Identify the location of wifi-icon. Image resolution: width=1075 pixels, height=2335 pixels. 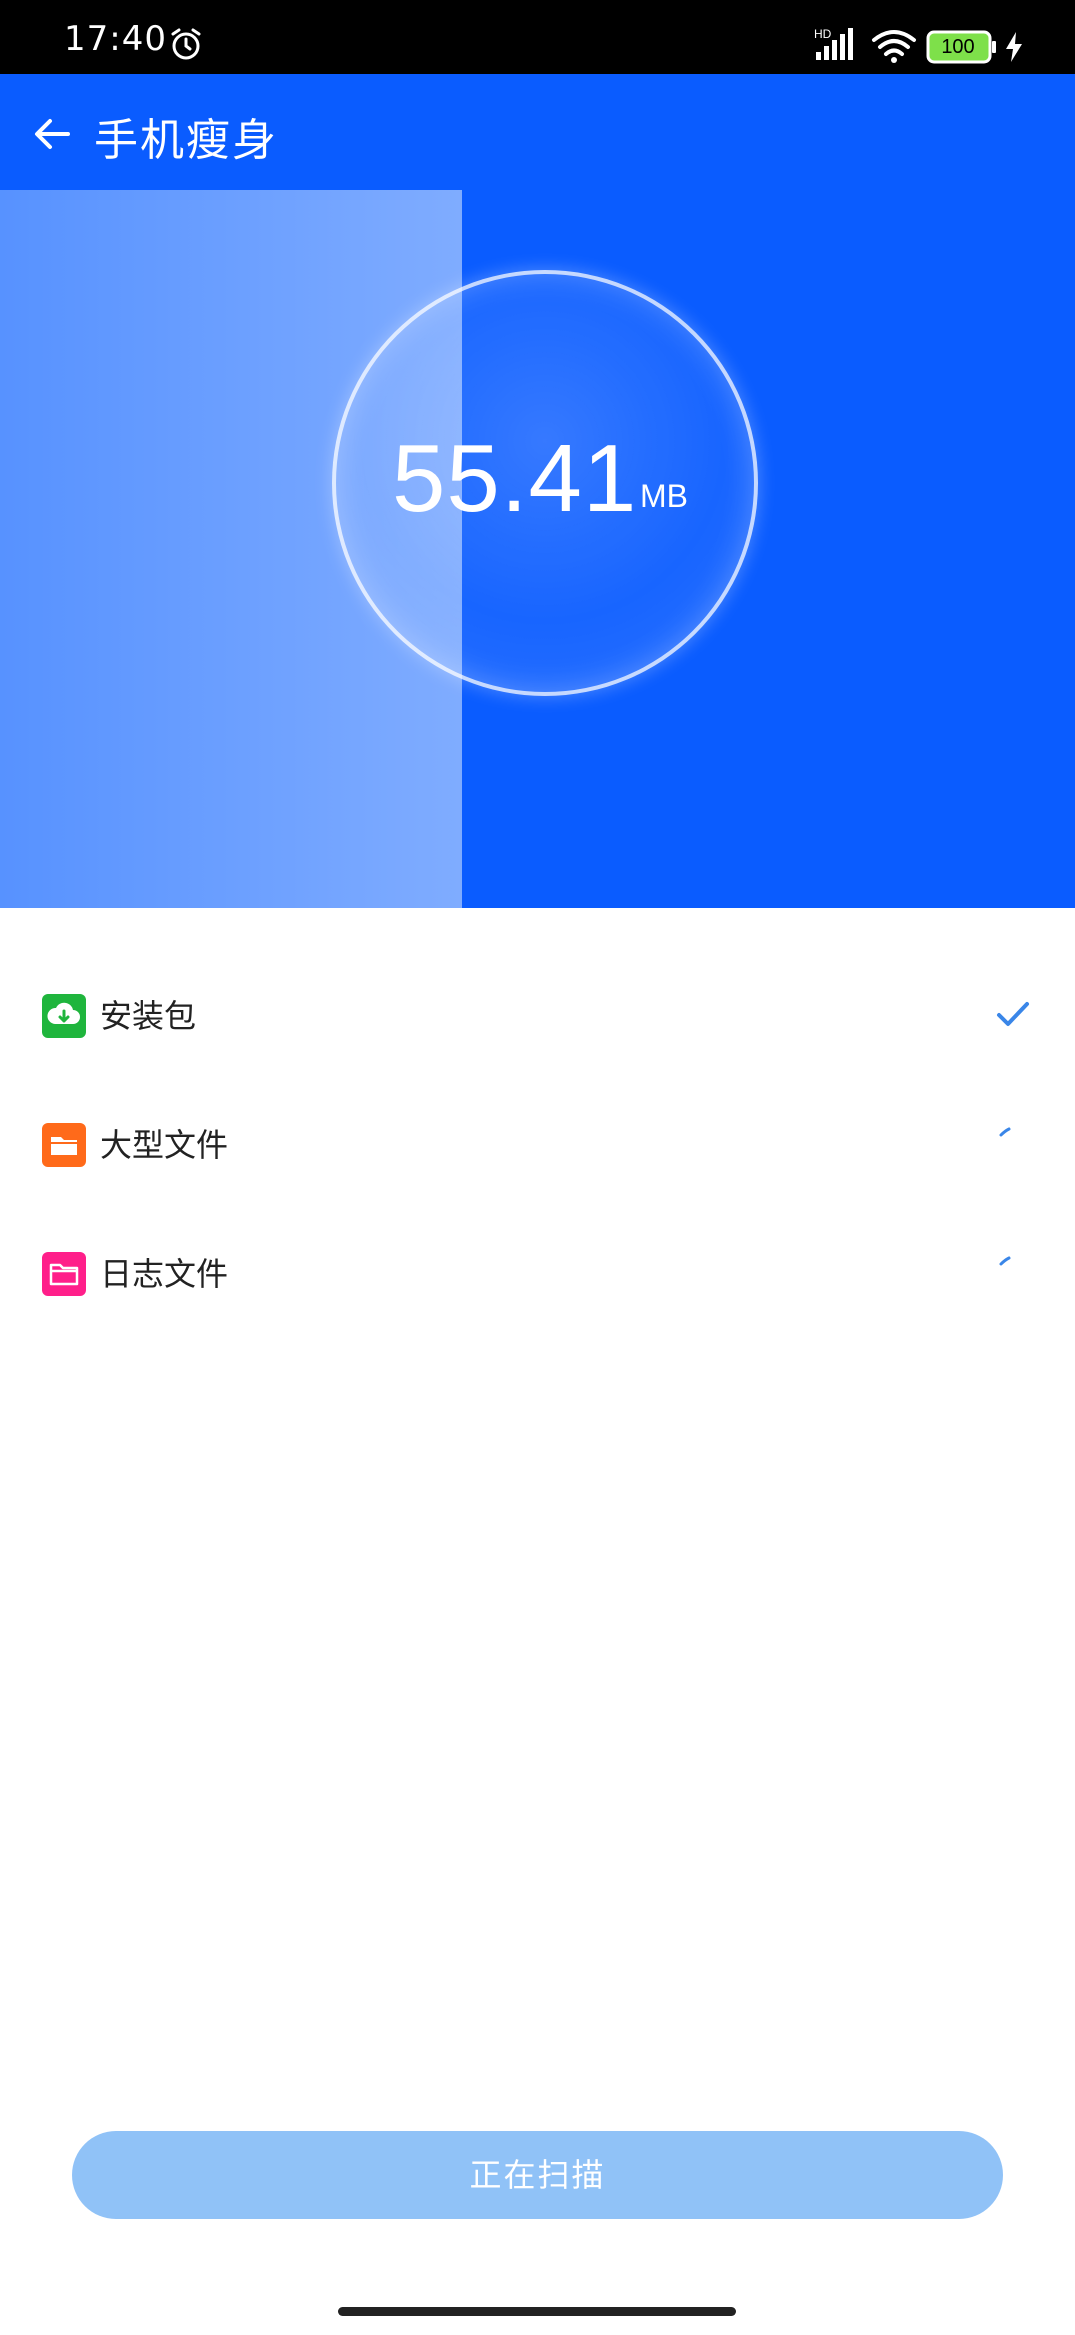
(894, 46).